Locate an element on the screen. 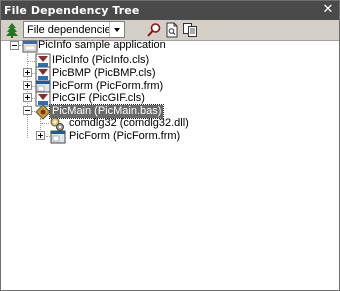 This screenshot has height=291, width=340. collapse-root-toggle is located at coordinates (14, 45).